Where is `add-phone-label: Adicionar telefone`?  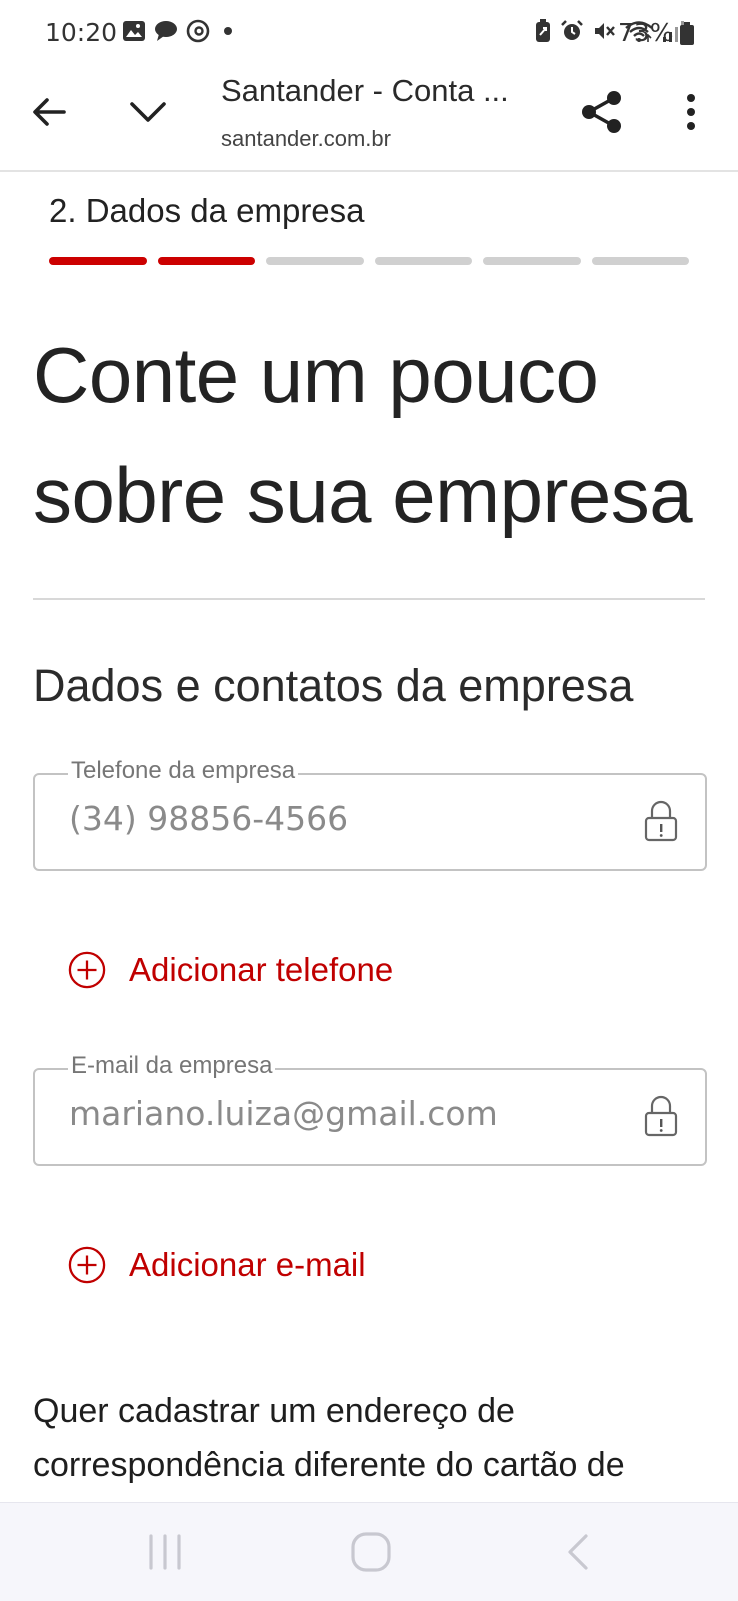
add-phone-label: Adicionar telefone is located at coordinates (261, 969).